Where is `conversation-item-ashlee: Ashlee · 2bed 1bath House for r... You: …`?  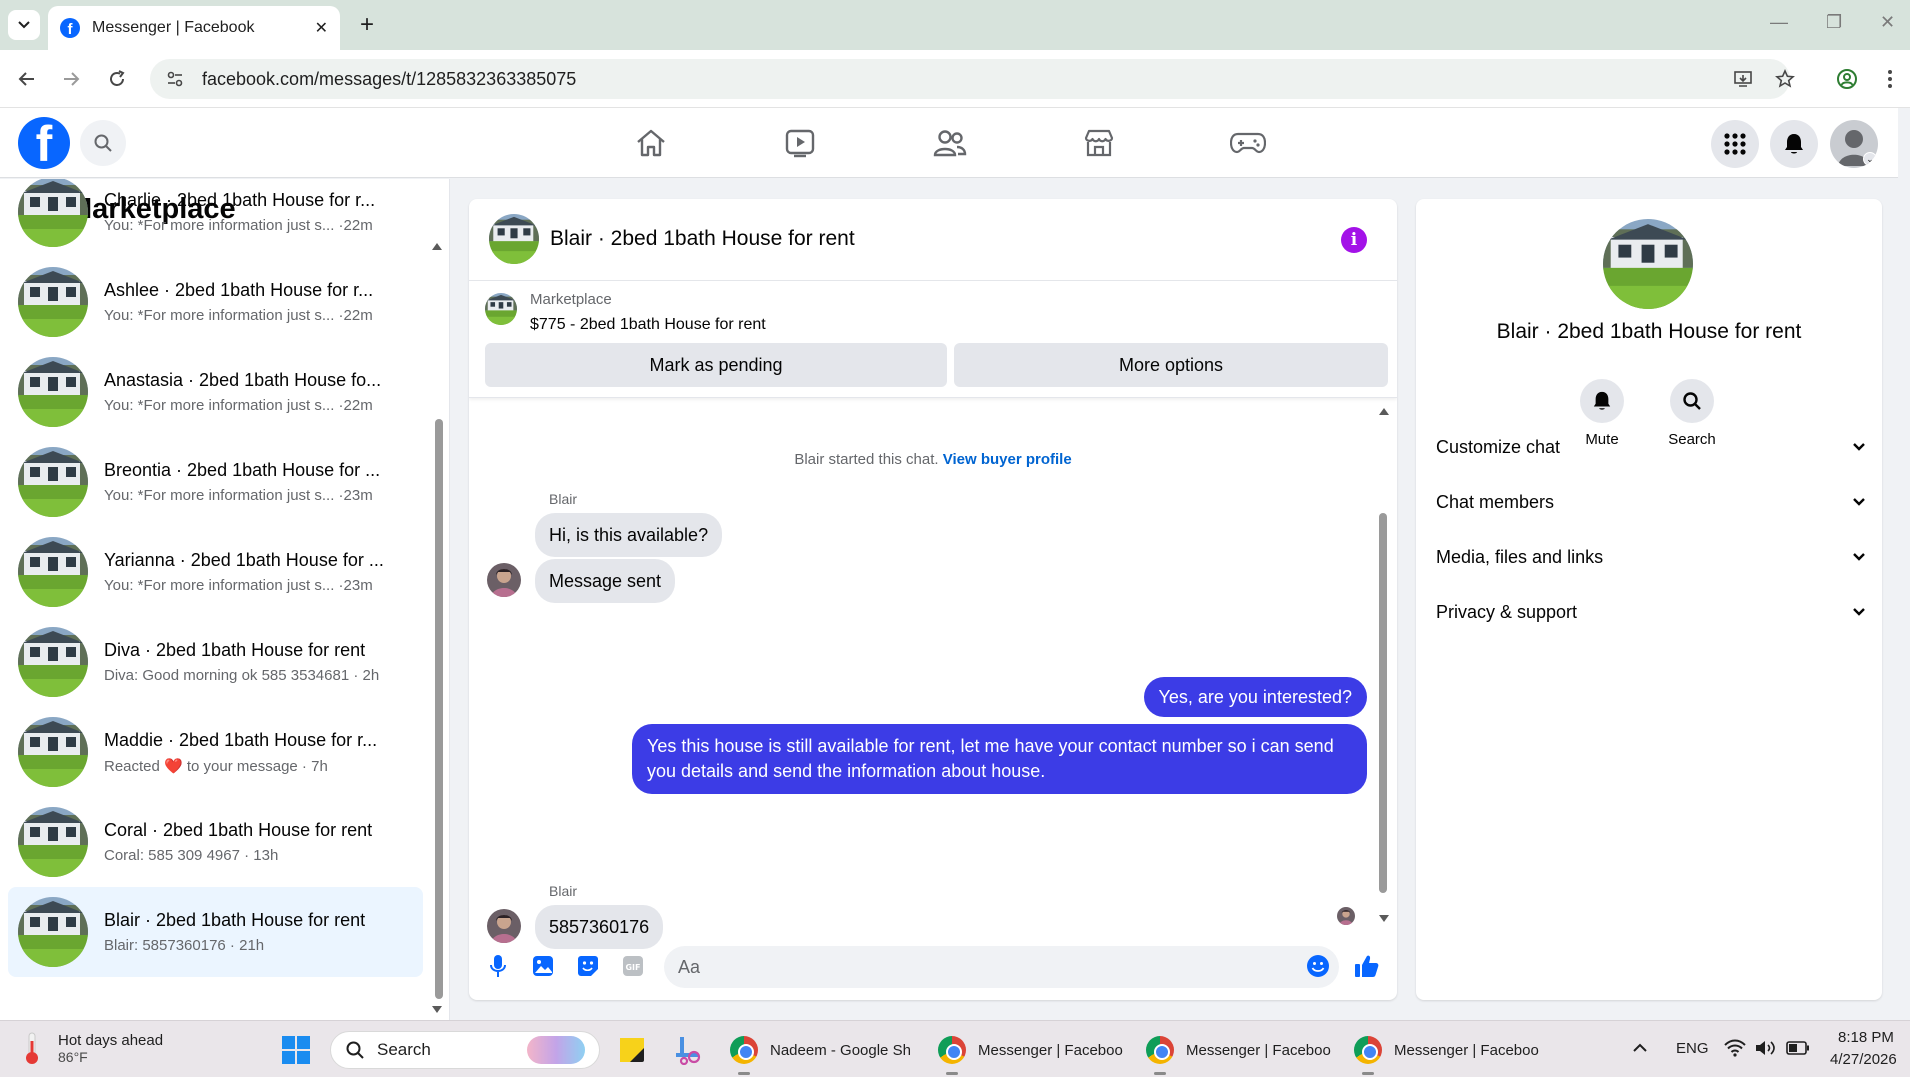
conversation-item-ashlee: Ashlee · 2bed 1bath House for r... You: … is located at coordinates (215, 302).